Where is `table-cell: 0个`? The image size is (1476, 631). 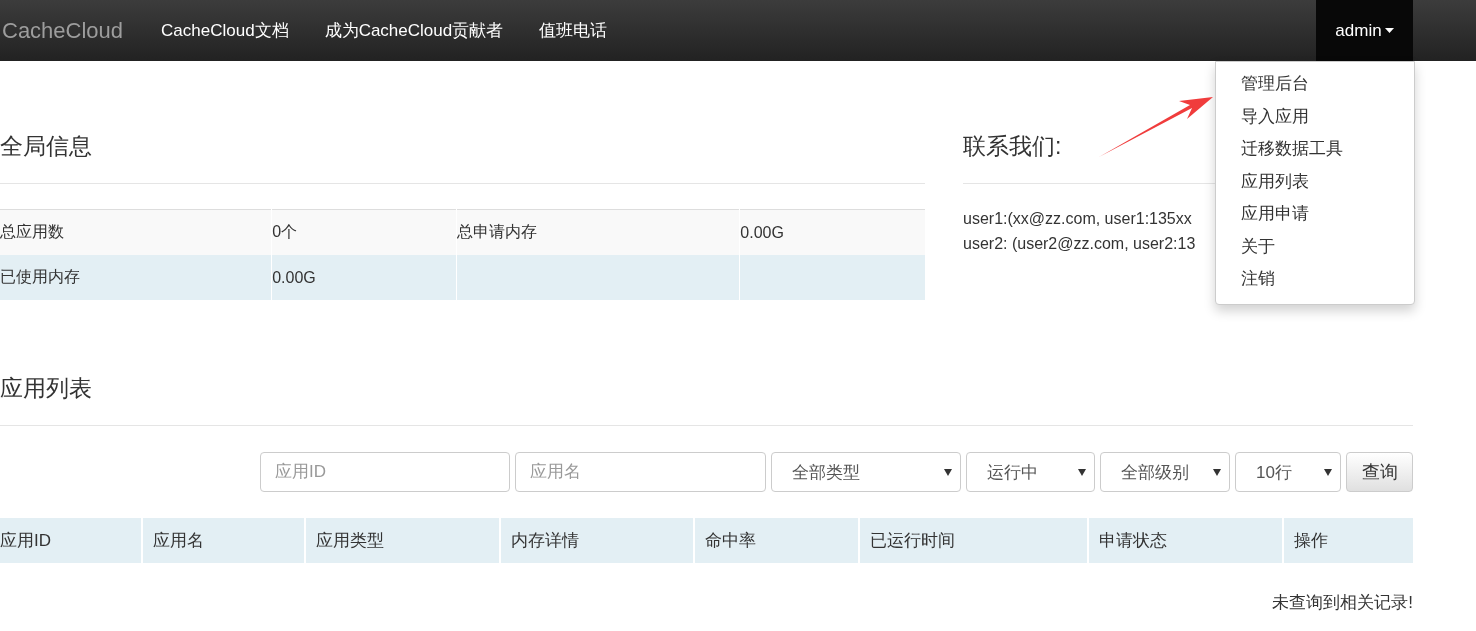
table-cell: 0个 is located at coordinates (364, 232).